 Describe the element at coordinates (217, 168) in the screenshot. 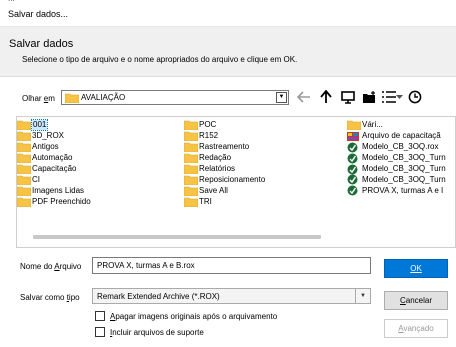

I see `file-list-item-label: Relatórios` at that location.